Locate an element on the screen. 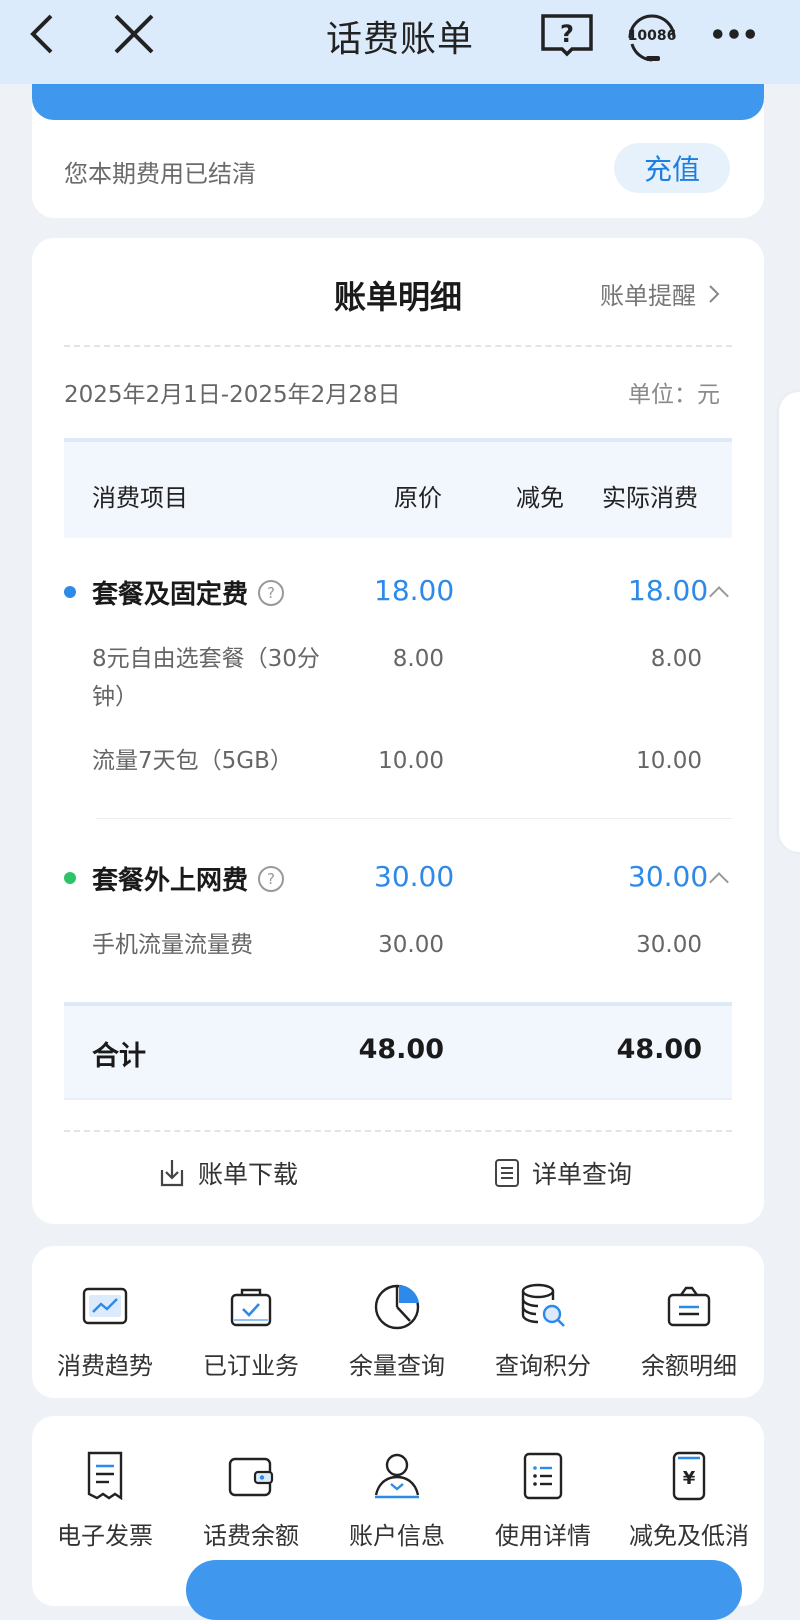  group-name: 套餐外上网费 is located at coordinates (170, 881).